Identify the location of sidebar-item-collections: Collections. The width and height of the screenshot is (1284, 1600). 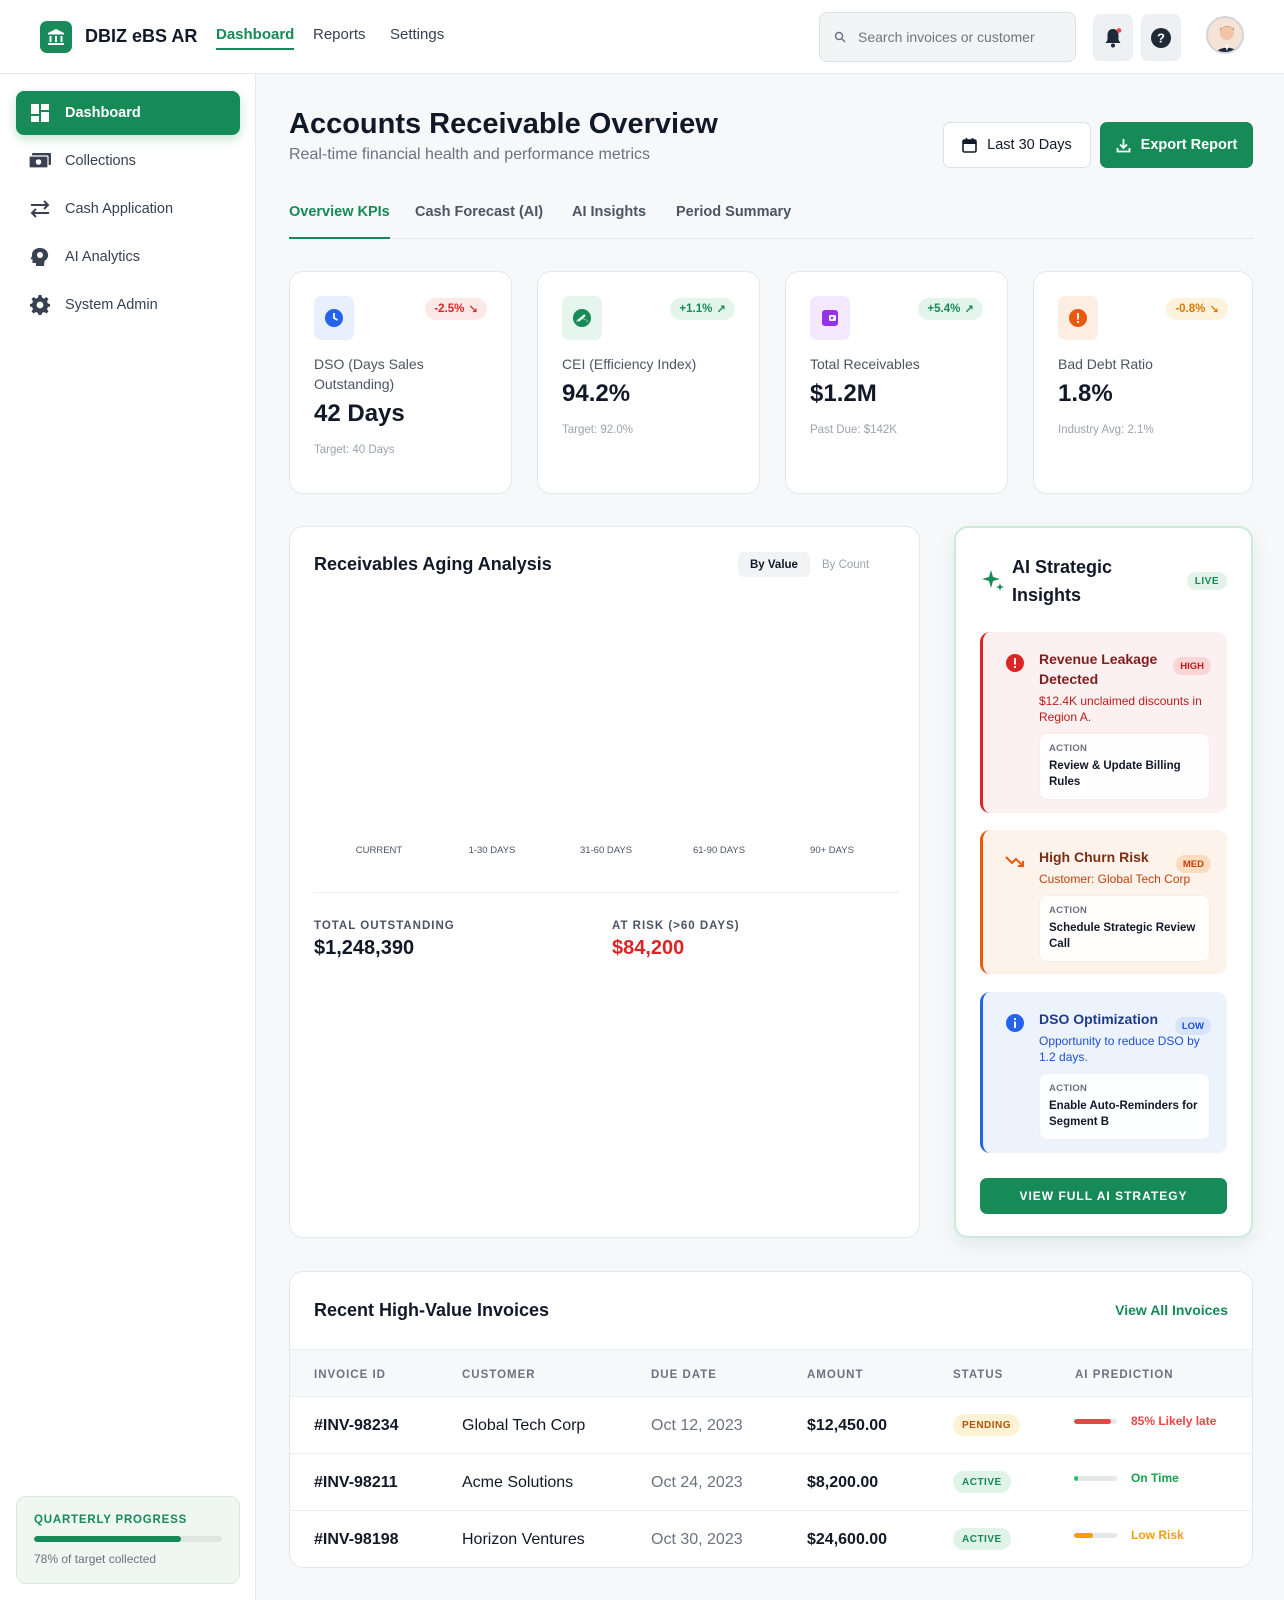
(128, 161).